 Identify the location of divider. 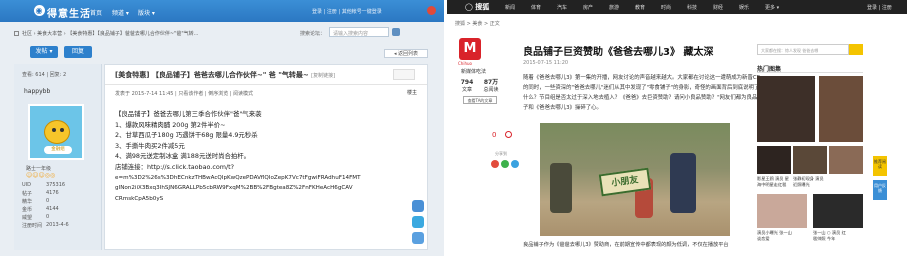
(266, 84).